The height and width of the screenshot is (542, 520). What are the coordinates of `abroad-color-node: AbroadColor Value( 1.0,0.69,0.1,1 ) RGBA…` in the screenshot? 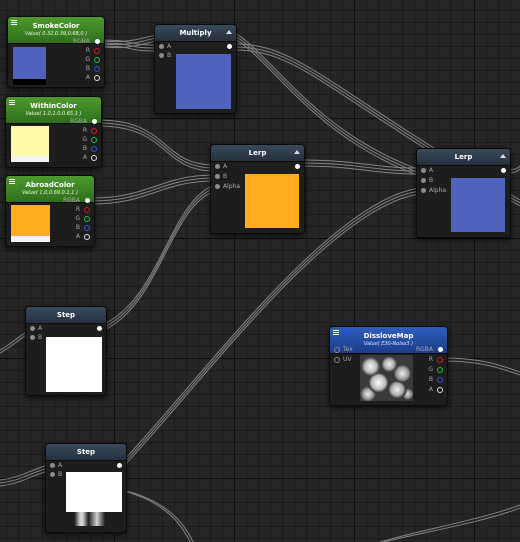 It's located at (50, 211).